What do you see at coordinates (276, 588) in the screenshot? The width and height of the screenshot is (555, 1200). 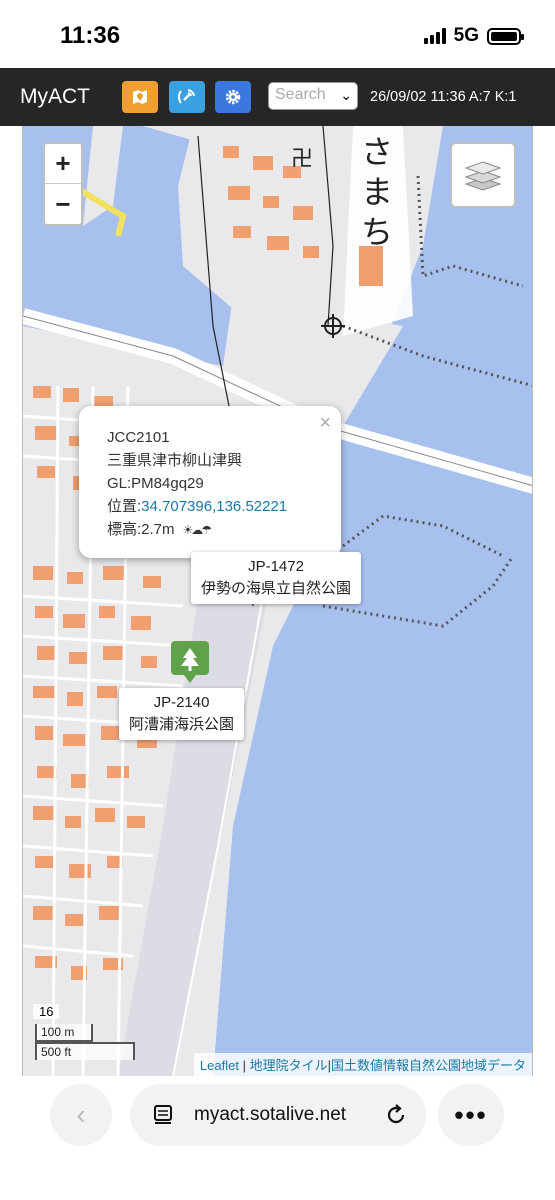 I see `park-name: 伊勢の海県立自然公園` at bounding box center [276, 588].